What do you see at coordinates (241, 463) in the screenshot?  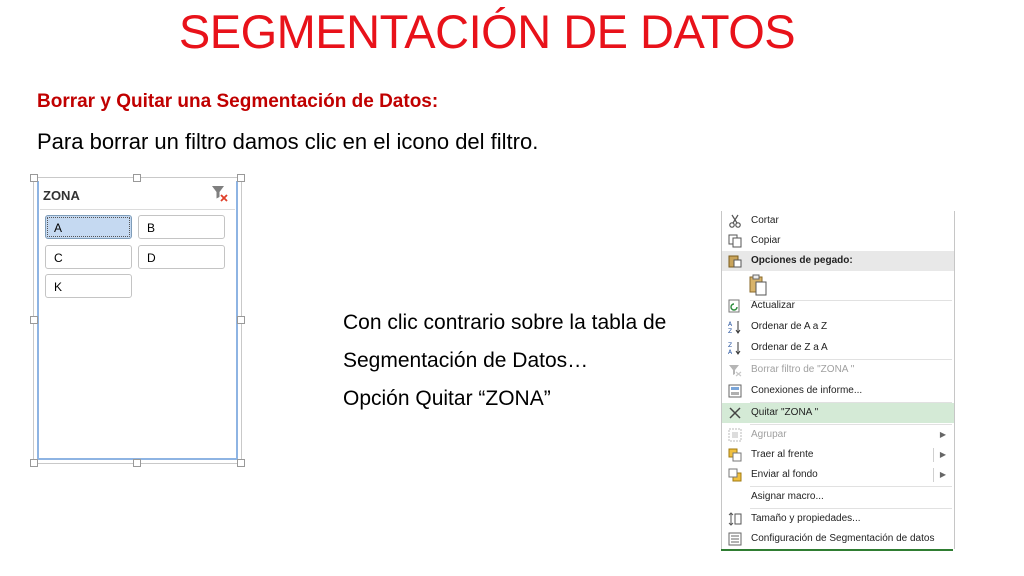 I see `resize-handle-bottom-right` at bounding box center [241, 463].